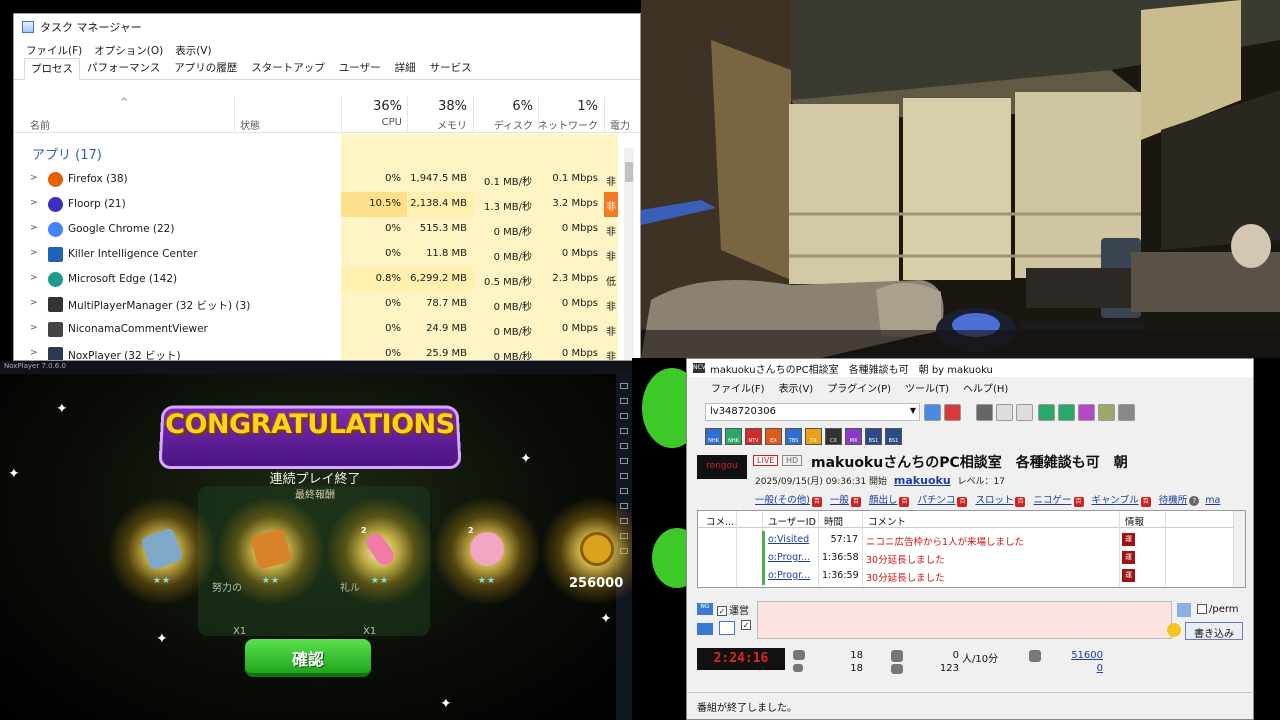 The image size is (1280, 720). Describe the element at coordinates (1046, 412) in the screenshot. I see `upload-icon` at that location.